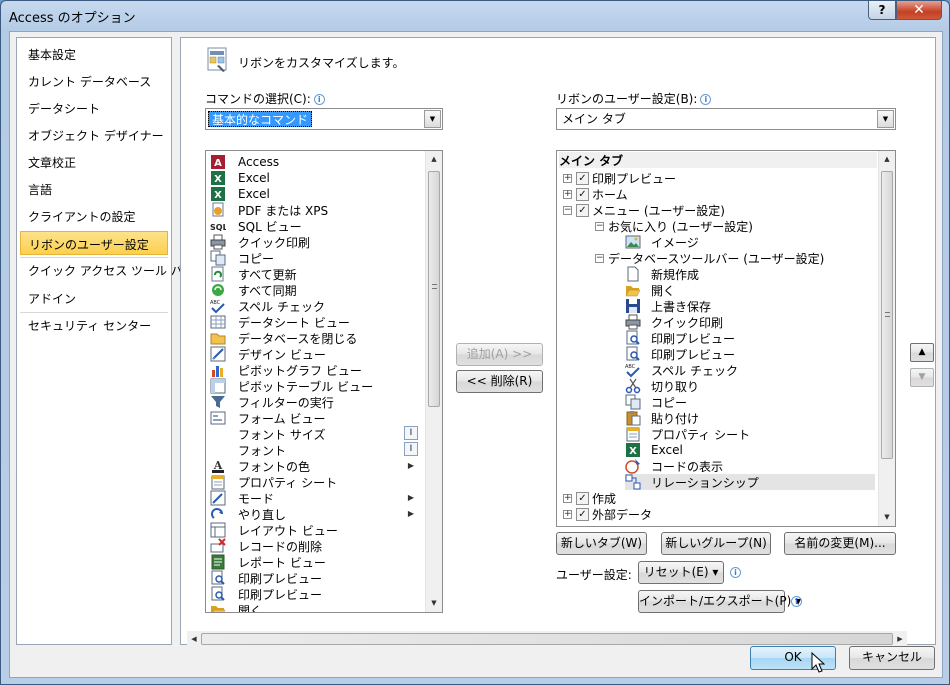 The width and height of the screenshot is (950, 685). Describe the element at coordinates (94, 216) in the screenshot. I see `nav-item: クライアントの設定` at that location.